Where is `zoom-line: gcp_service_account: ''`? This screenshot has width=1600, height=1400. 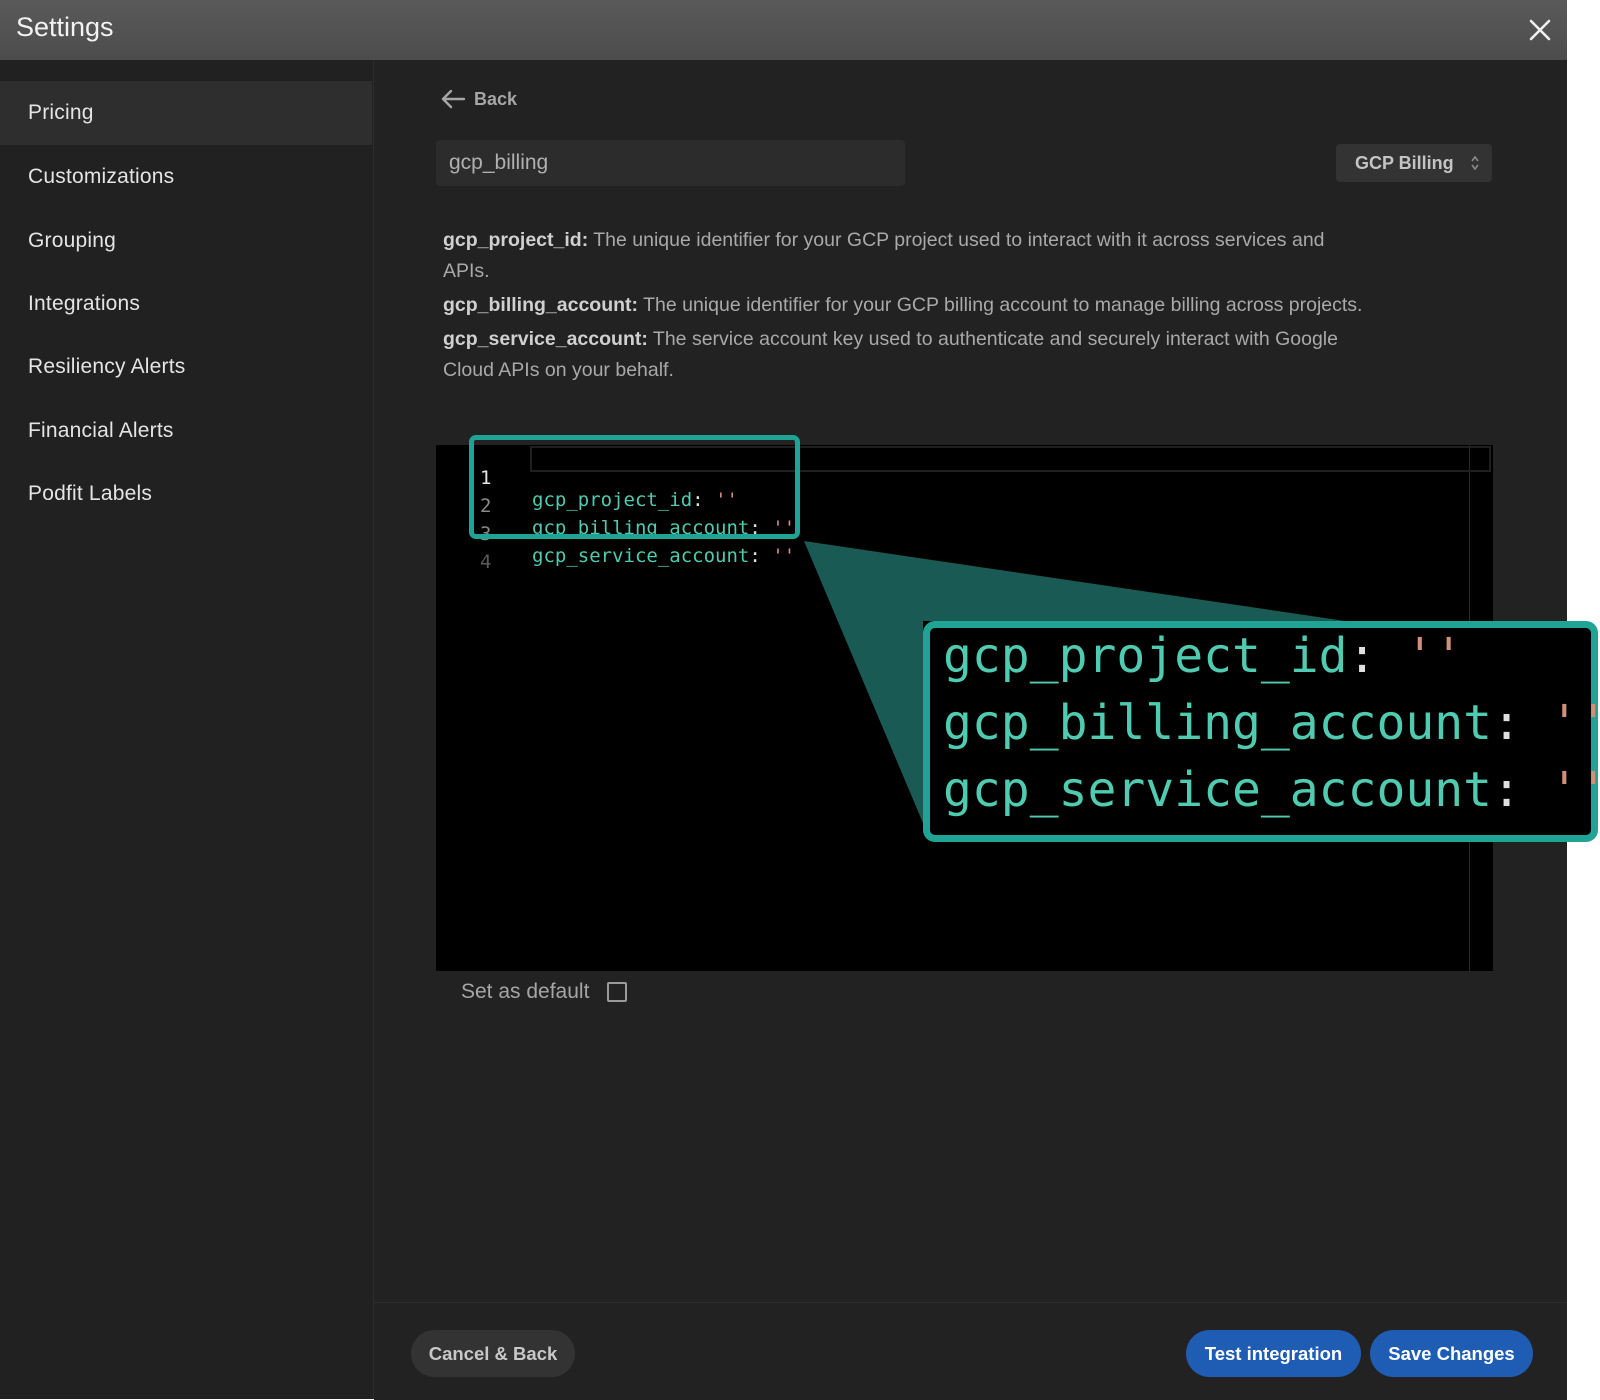 zoom-line: gcp_service_account: '' is located at coordinates (1271, 790).